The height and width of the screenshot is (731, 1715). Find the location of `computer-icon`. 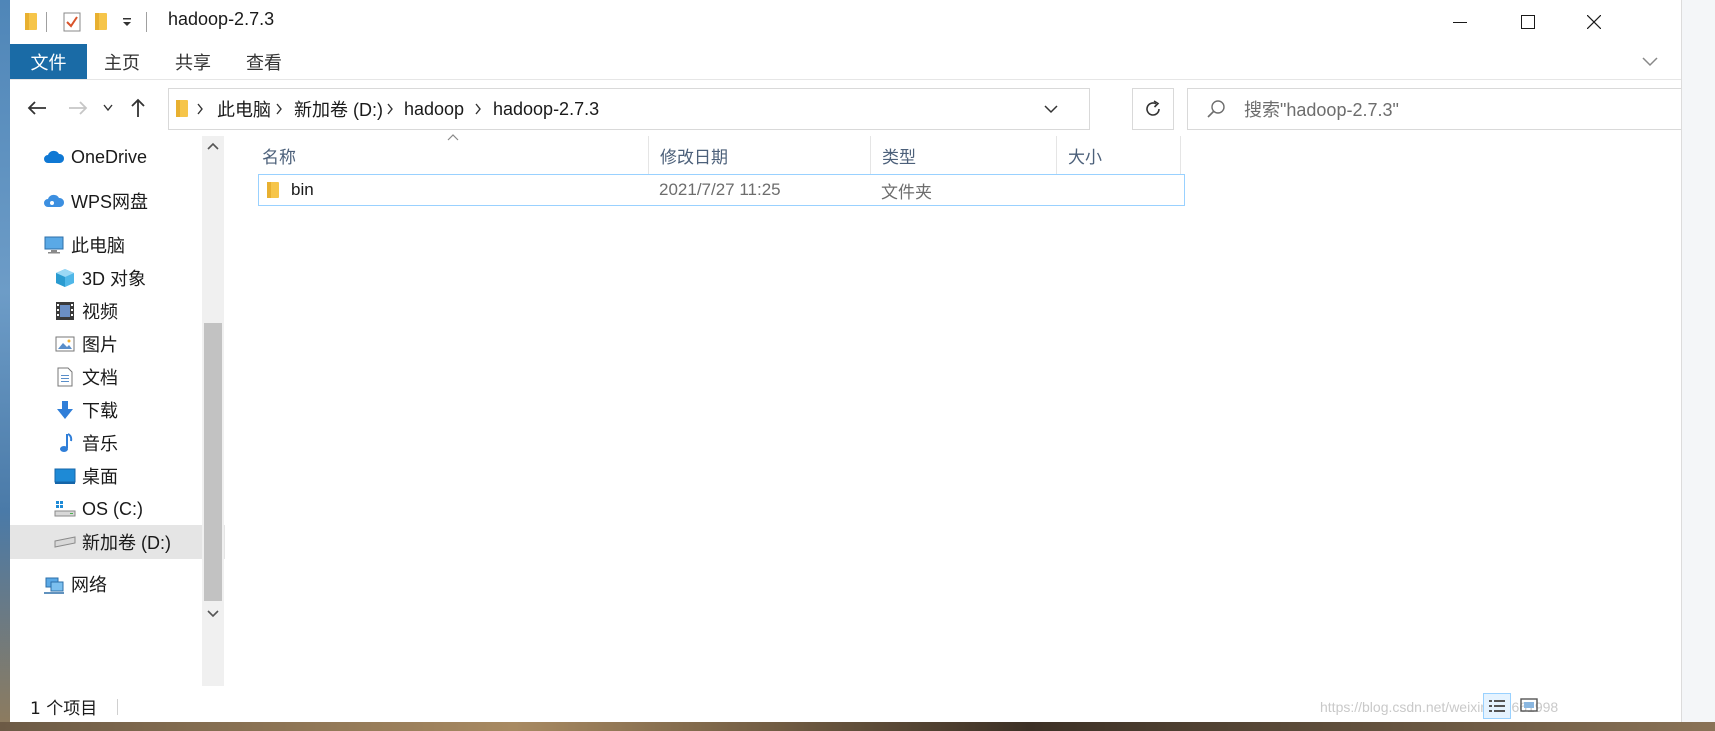

computer-icon is located at coordinates (54, 245).